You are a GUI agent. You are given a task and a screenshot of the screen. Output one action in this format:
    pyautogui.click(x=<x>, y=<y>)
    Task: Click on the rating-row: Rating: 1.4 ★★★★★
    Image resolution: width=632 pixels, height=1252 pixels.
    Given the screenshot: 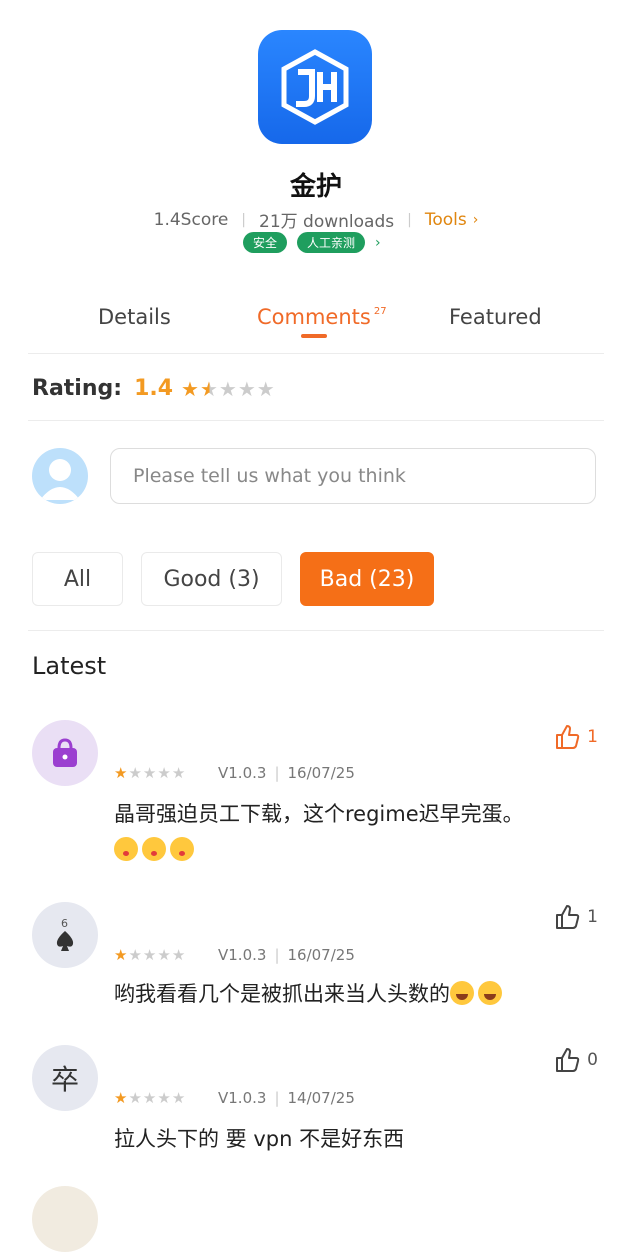 What is the action you would take?
    pyautogui.click(x=154, y=388)
    